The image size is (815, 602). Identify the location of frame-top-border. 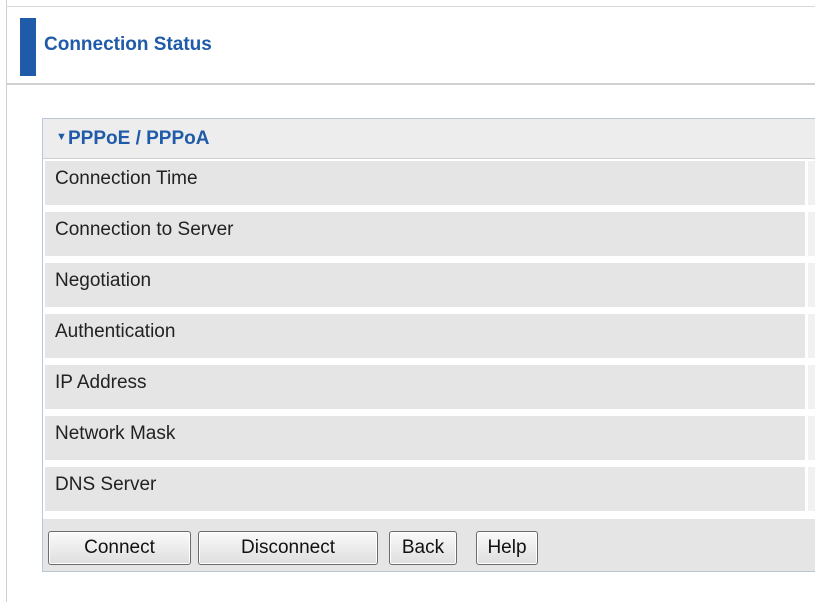
(410, 6).